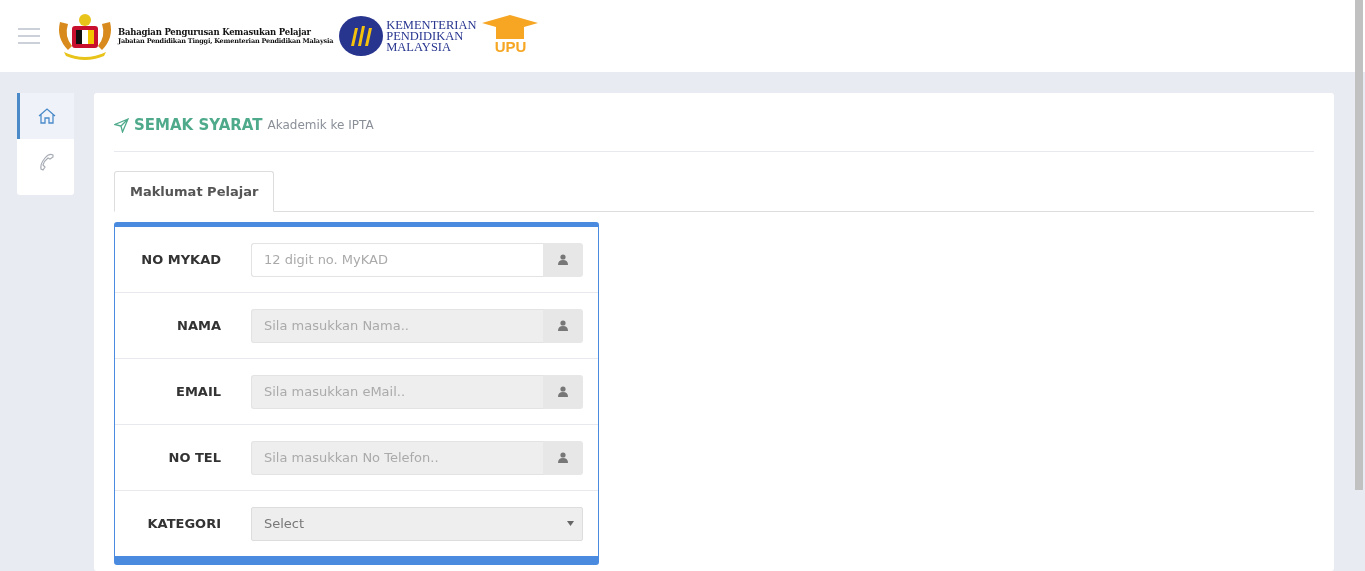 The image size is (1365, 571). What do you see at coordinates (361, 36) in the screenshot?
I see `ministry-logo-icon` at bounding box center [361, 36].